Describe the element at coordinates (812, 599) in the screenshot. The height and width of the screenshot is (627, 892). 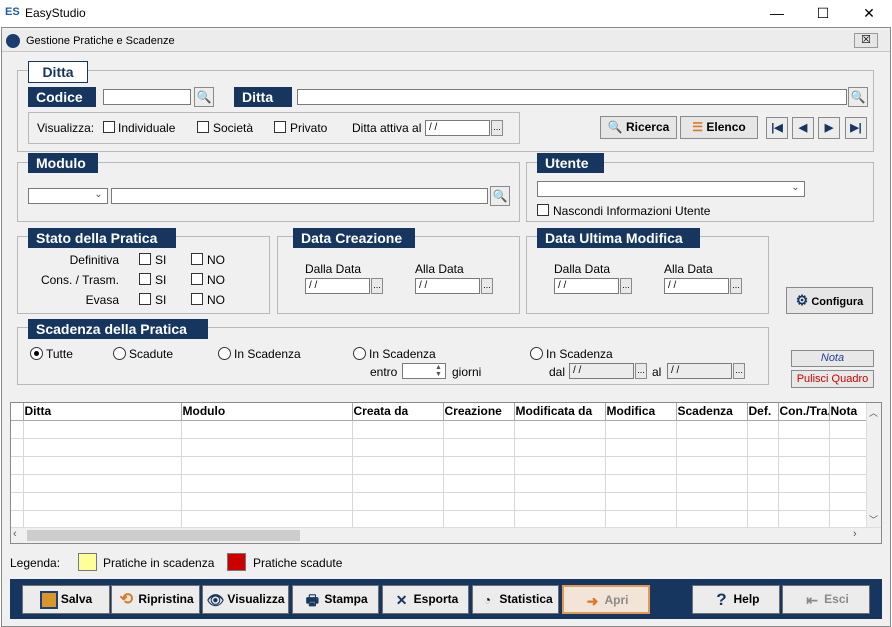
I see `exit-icon: ⇤` at that location.